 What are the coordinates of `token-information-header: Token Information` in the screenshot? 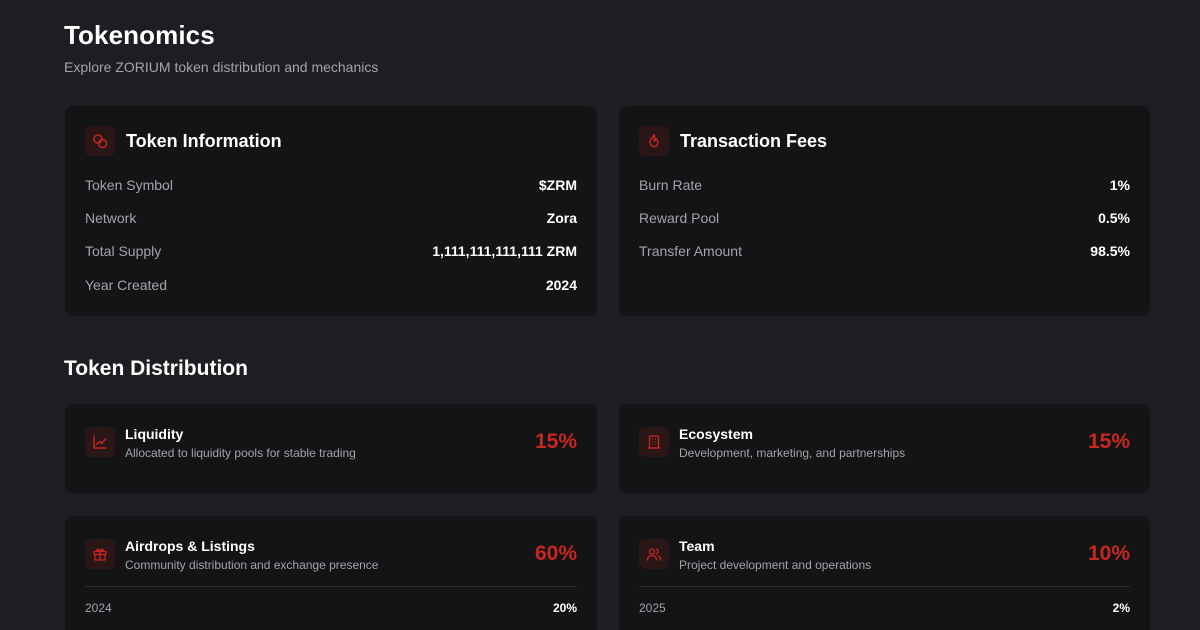 It's located at (183, 141).